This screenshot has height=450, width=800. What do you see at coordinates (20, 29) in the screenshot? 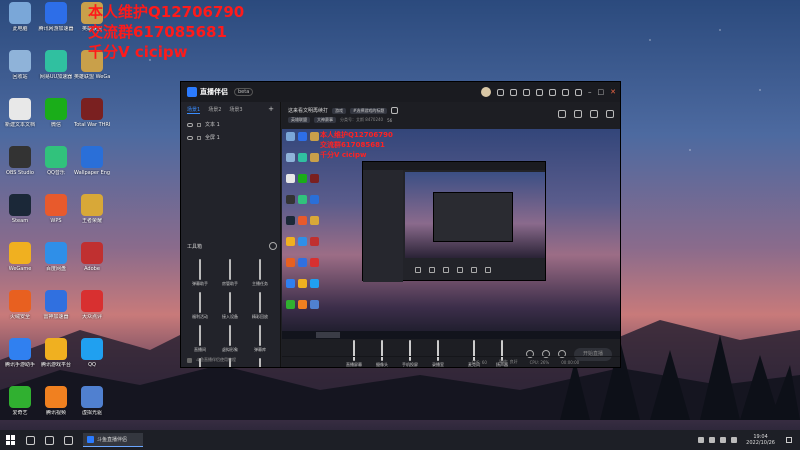
I see `desktop-icon-label: 此电脑` at bounding box center [20, 29].